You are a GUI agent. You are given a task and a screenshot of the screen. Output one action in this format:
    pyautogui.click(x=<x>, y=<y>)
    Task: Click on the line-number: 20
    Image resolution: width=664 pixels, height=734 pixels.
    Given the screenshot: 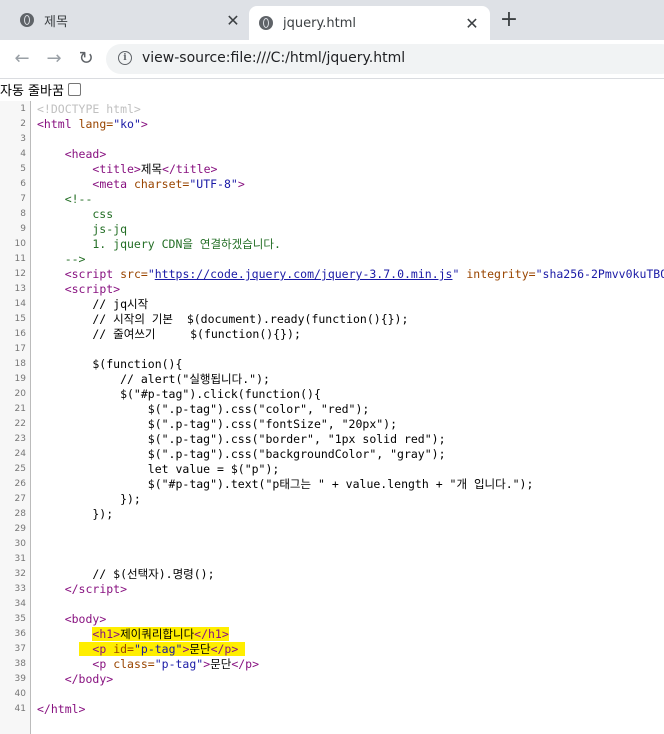 What is the action you would take?
    pyautogui.click(x=20, y=394)
    